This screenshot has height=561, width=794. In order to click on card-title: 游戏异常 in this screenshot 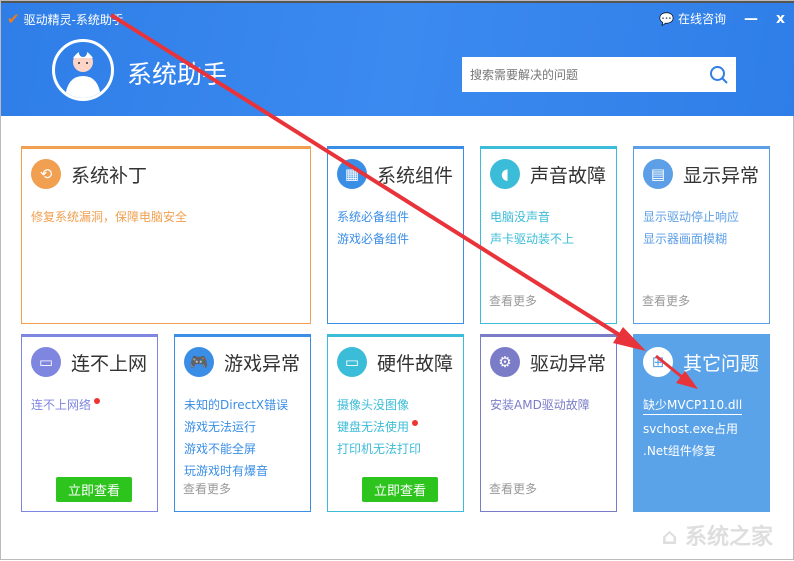, I will do `click(262, 363)`.